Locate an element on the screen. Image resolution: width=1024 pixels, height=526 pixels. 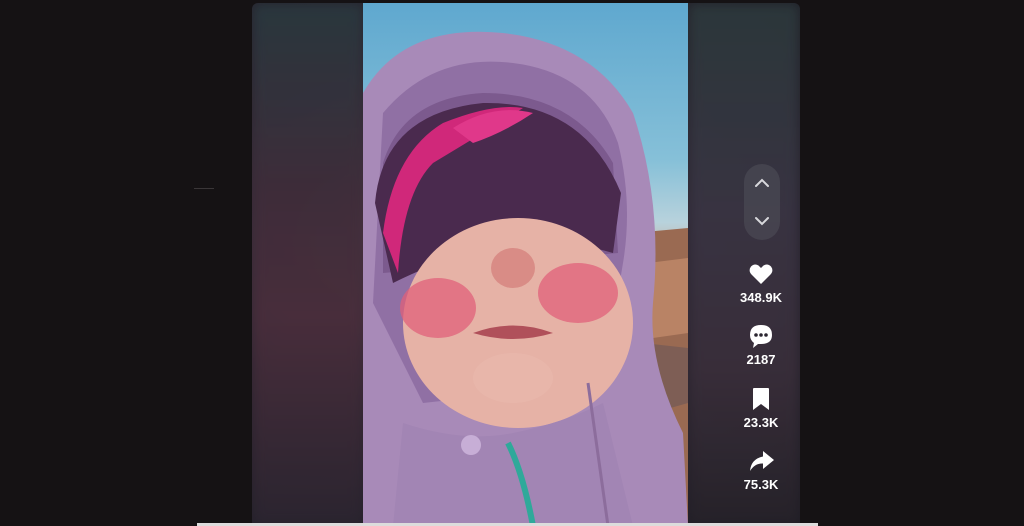
comment-icon is located at coordinates (761, 336).